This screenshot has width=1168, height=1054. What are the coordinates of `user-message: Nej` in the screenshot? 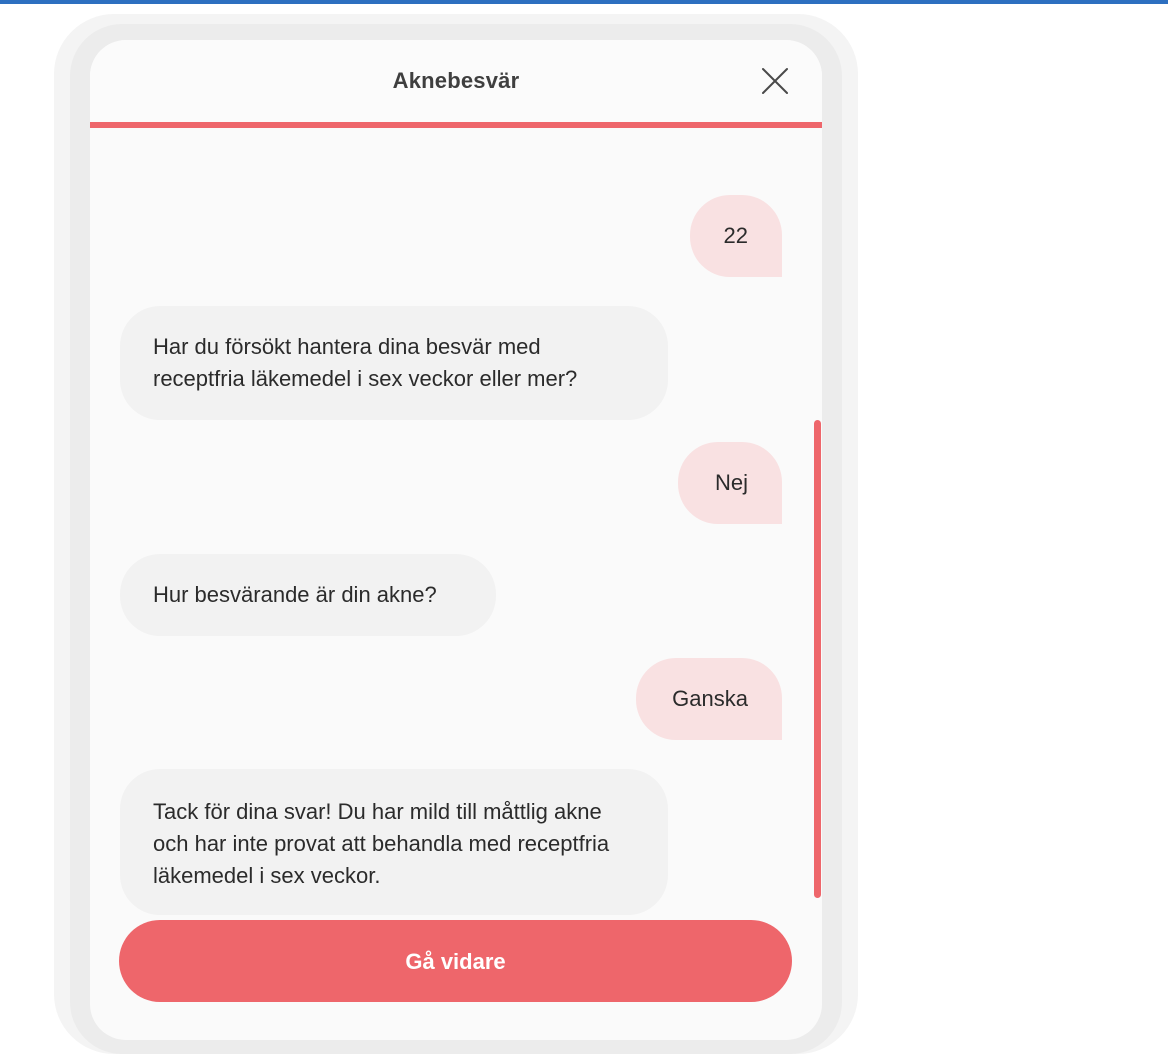 It's located at (730, 483).